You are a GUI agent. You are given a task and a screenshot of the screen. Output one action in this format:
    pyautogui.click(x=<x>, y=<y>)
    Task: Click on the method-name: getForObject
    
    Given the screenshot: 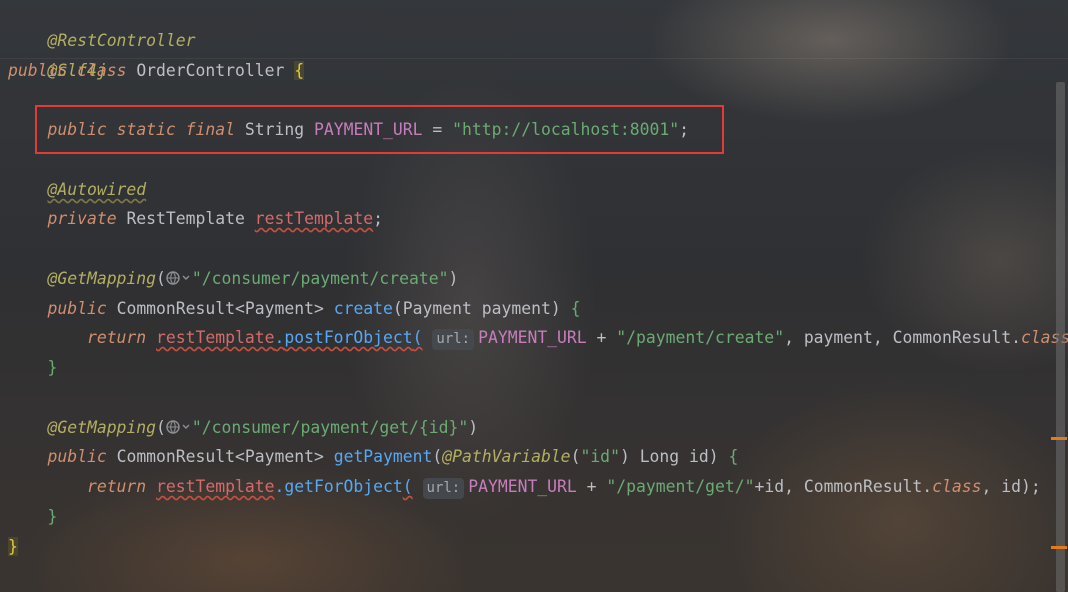 What is the action you would take?
    pyautogui.click(x=343, y=486)
    